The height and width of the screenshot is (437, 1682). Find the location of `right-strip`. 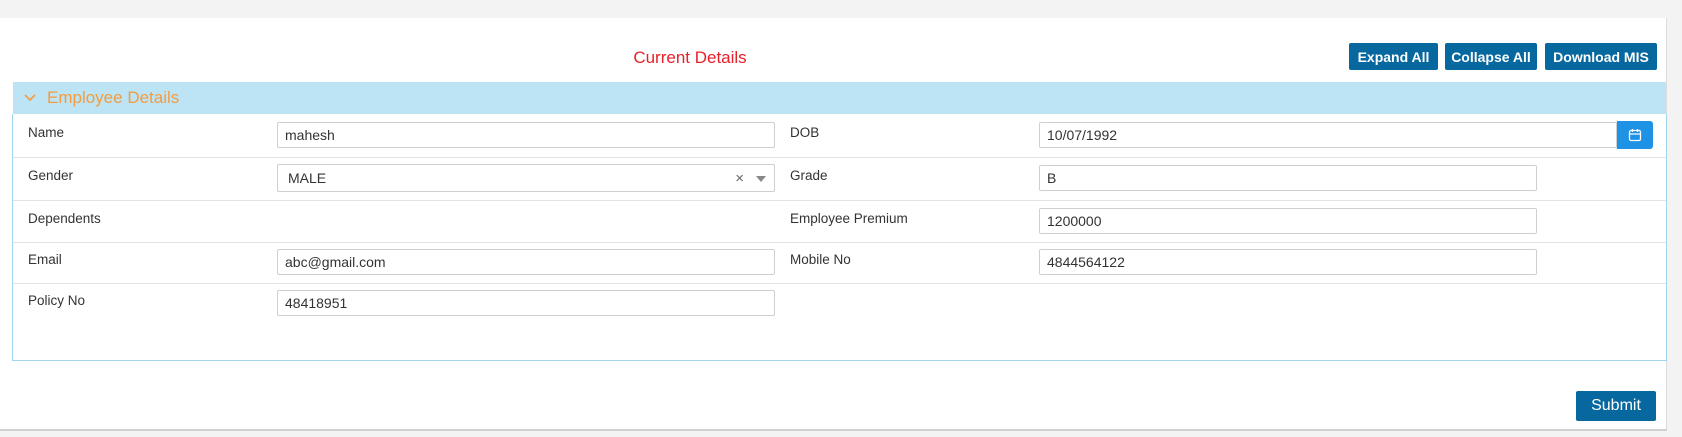

right-strip is located at coordinates (1674, 218).